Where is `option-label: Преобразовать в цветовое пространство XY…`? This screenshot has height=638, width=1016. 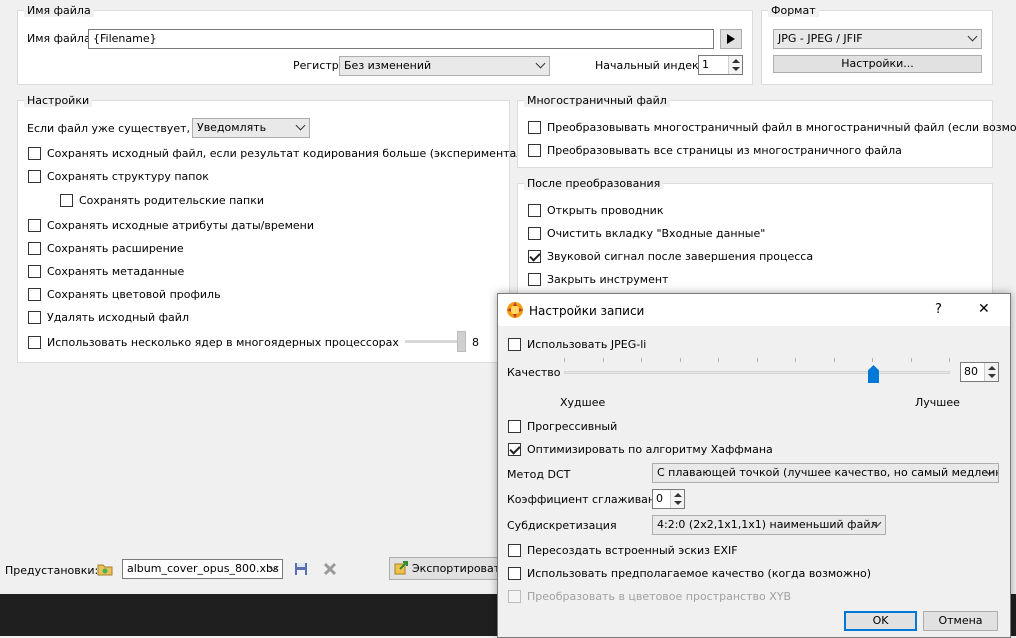 option-label: Преобразовать в цветовое пространство XY… is located at coordinates (659, 596).